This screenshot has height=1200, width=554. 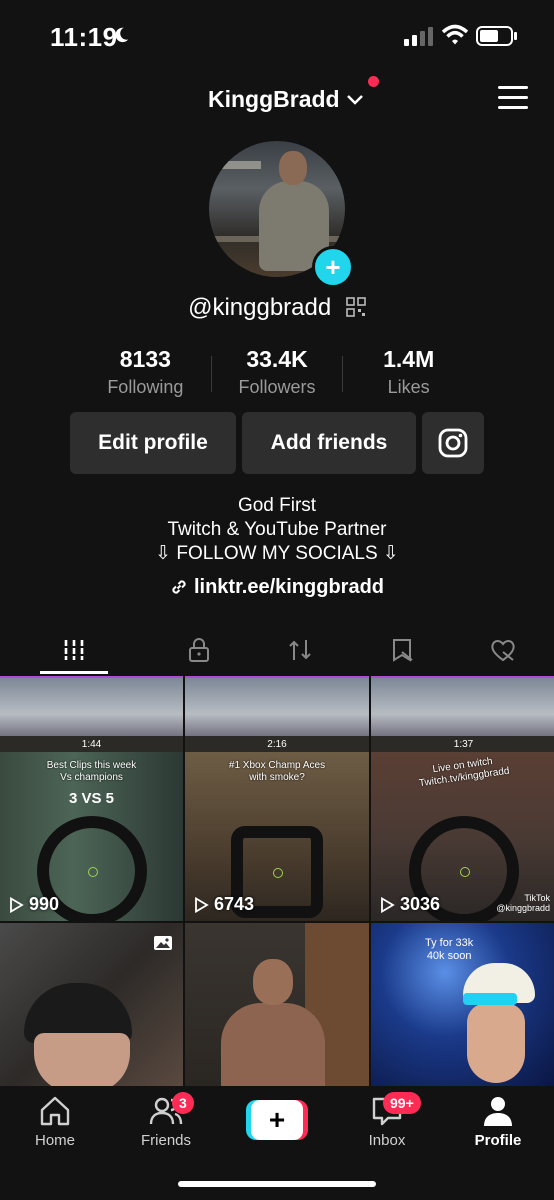 I want to click on home-icon, so click(x=55, y=1111).